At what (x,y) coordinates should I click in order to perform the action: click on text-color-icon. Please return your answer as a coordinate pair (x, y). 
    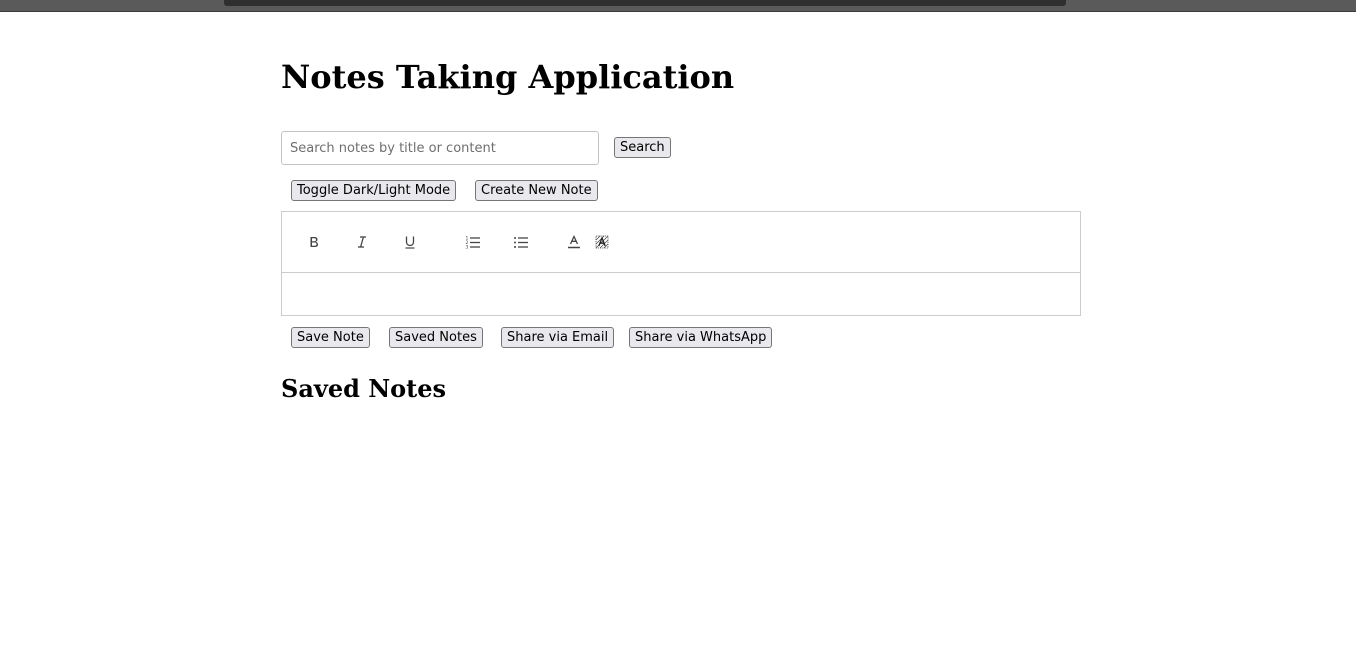
    Looking at the image, I should click on (574, 242).